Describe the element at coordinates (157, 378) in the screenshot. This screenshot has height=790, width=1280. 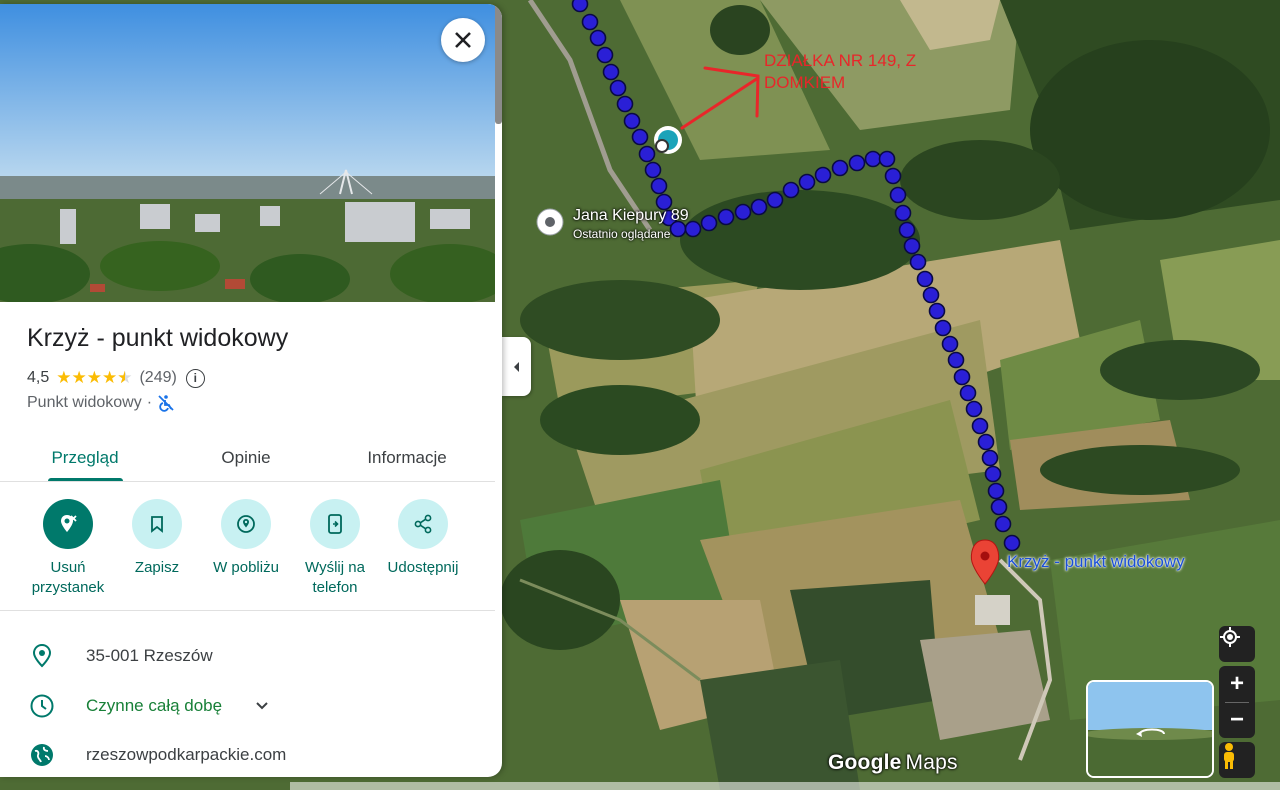
I see `review-count-link: (249)` at that location.